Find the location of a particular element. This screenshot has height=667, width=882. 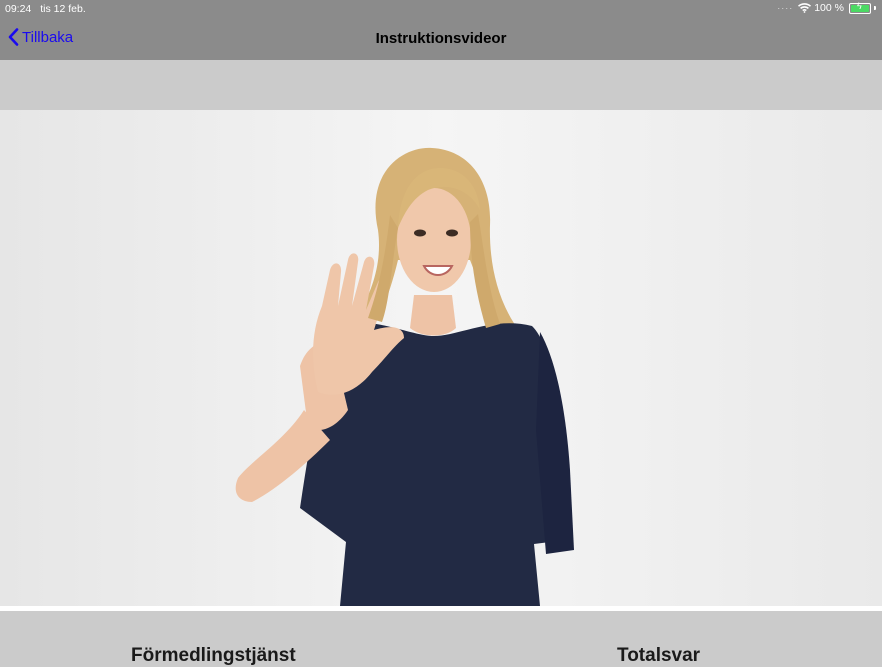

page-title: Instruktionsvideor is located at coordinates (441, 38).